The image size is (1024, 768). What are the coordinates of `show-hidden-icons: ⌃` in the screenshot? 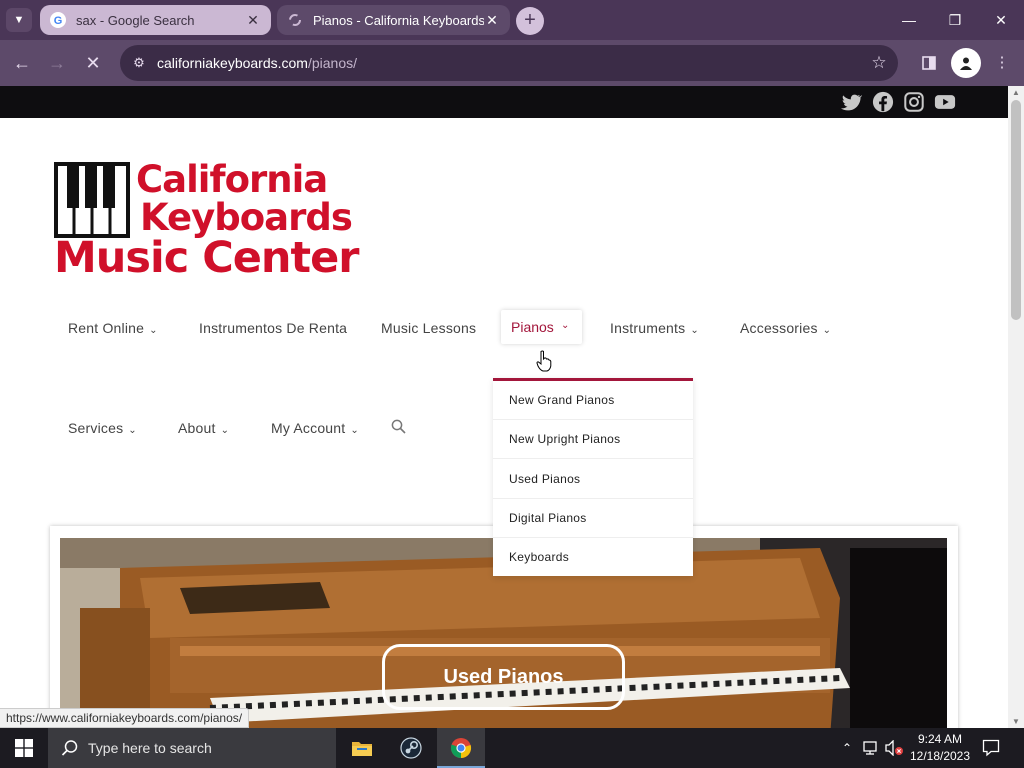 It's located at (847, 748).